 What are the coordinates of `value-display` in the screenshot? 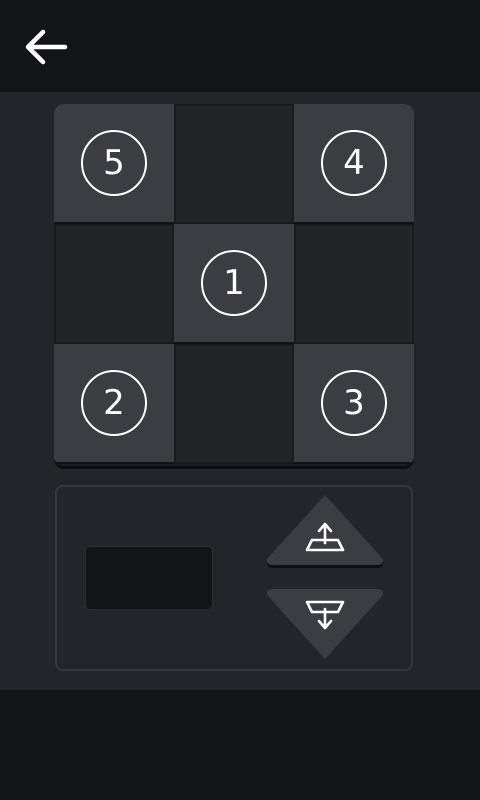 It's located at (149, 578).